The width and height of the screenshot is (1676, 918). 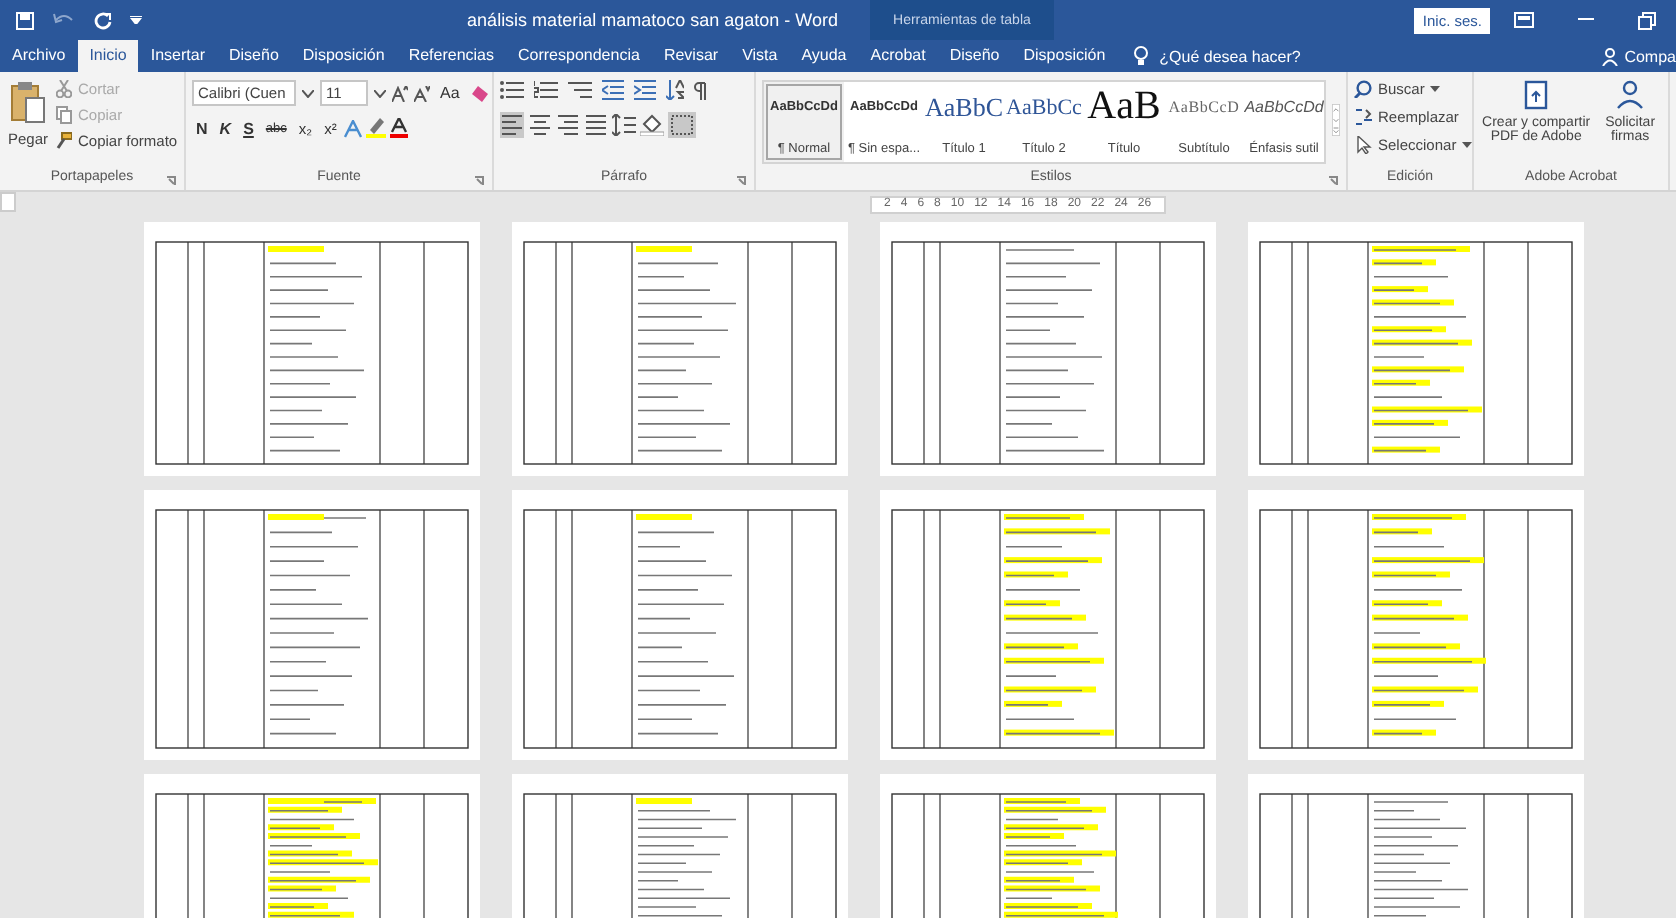 What do you see at coordinates (28, 102) in the screenshot?
I see `clipboard-icon` at bounding box center [28, 102].